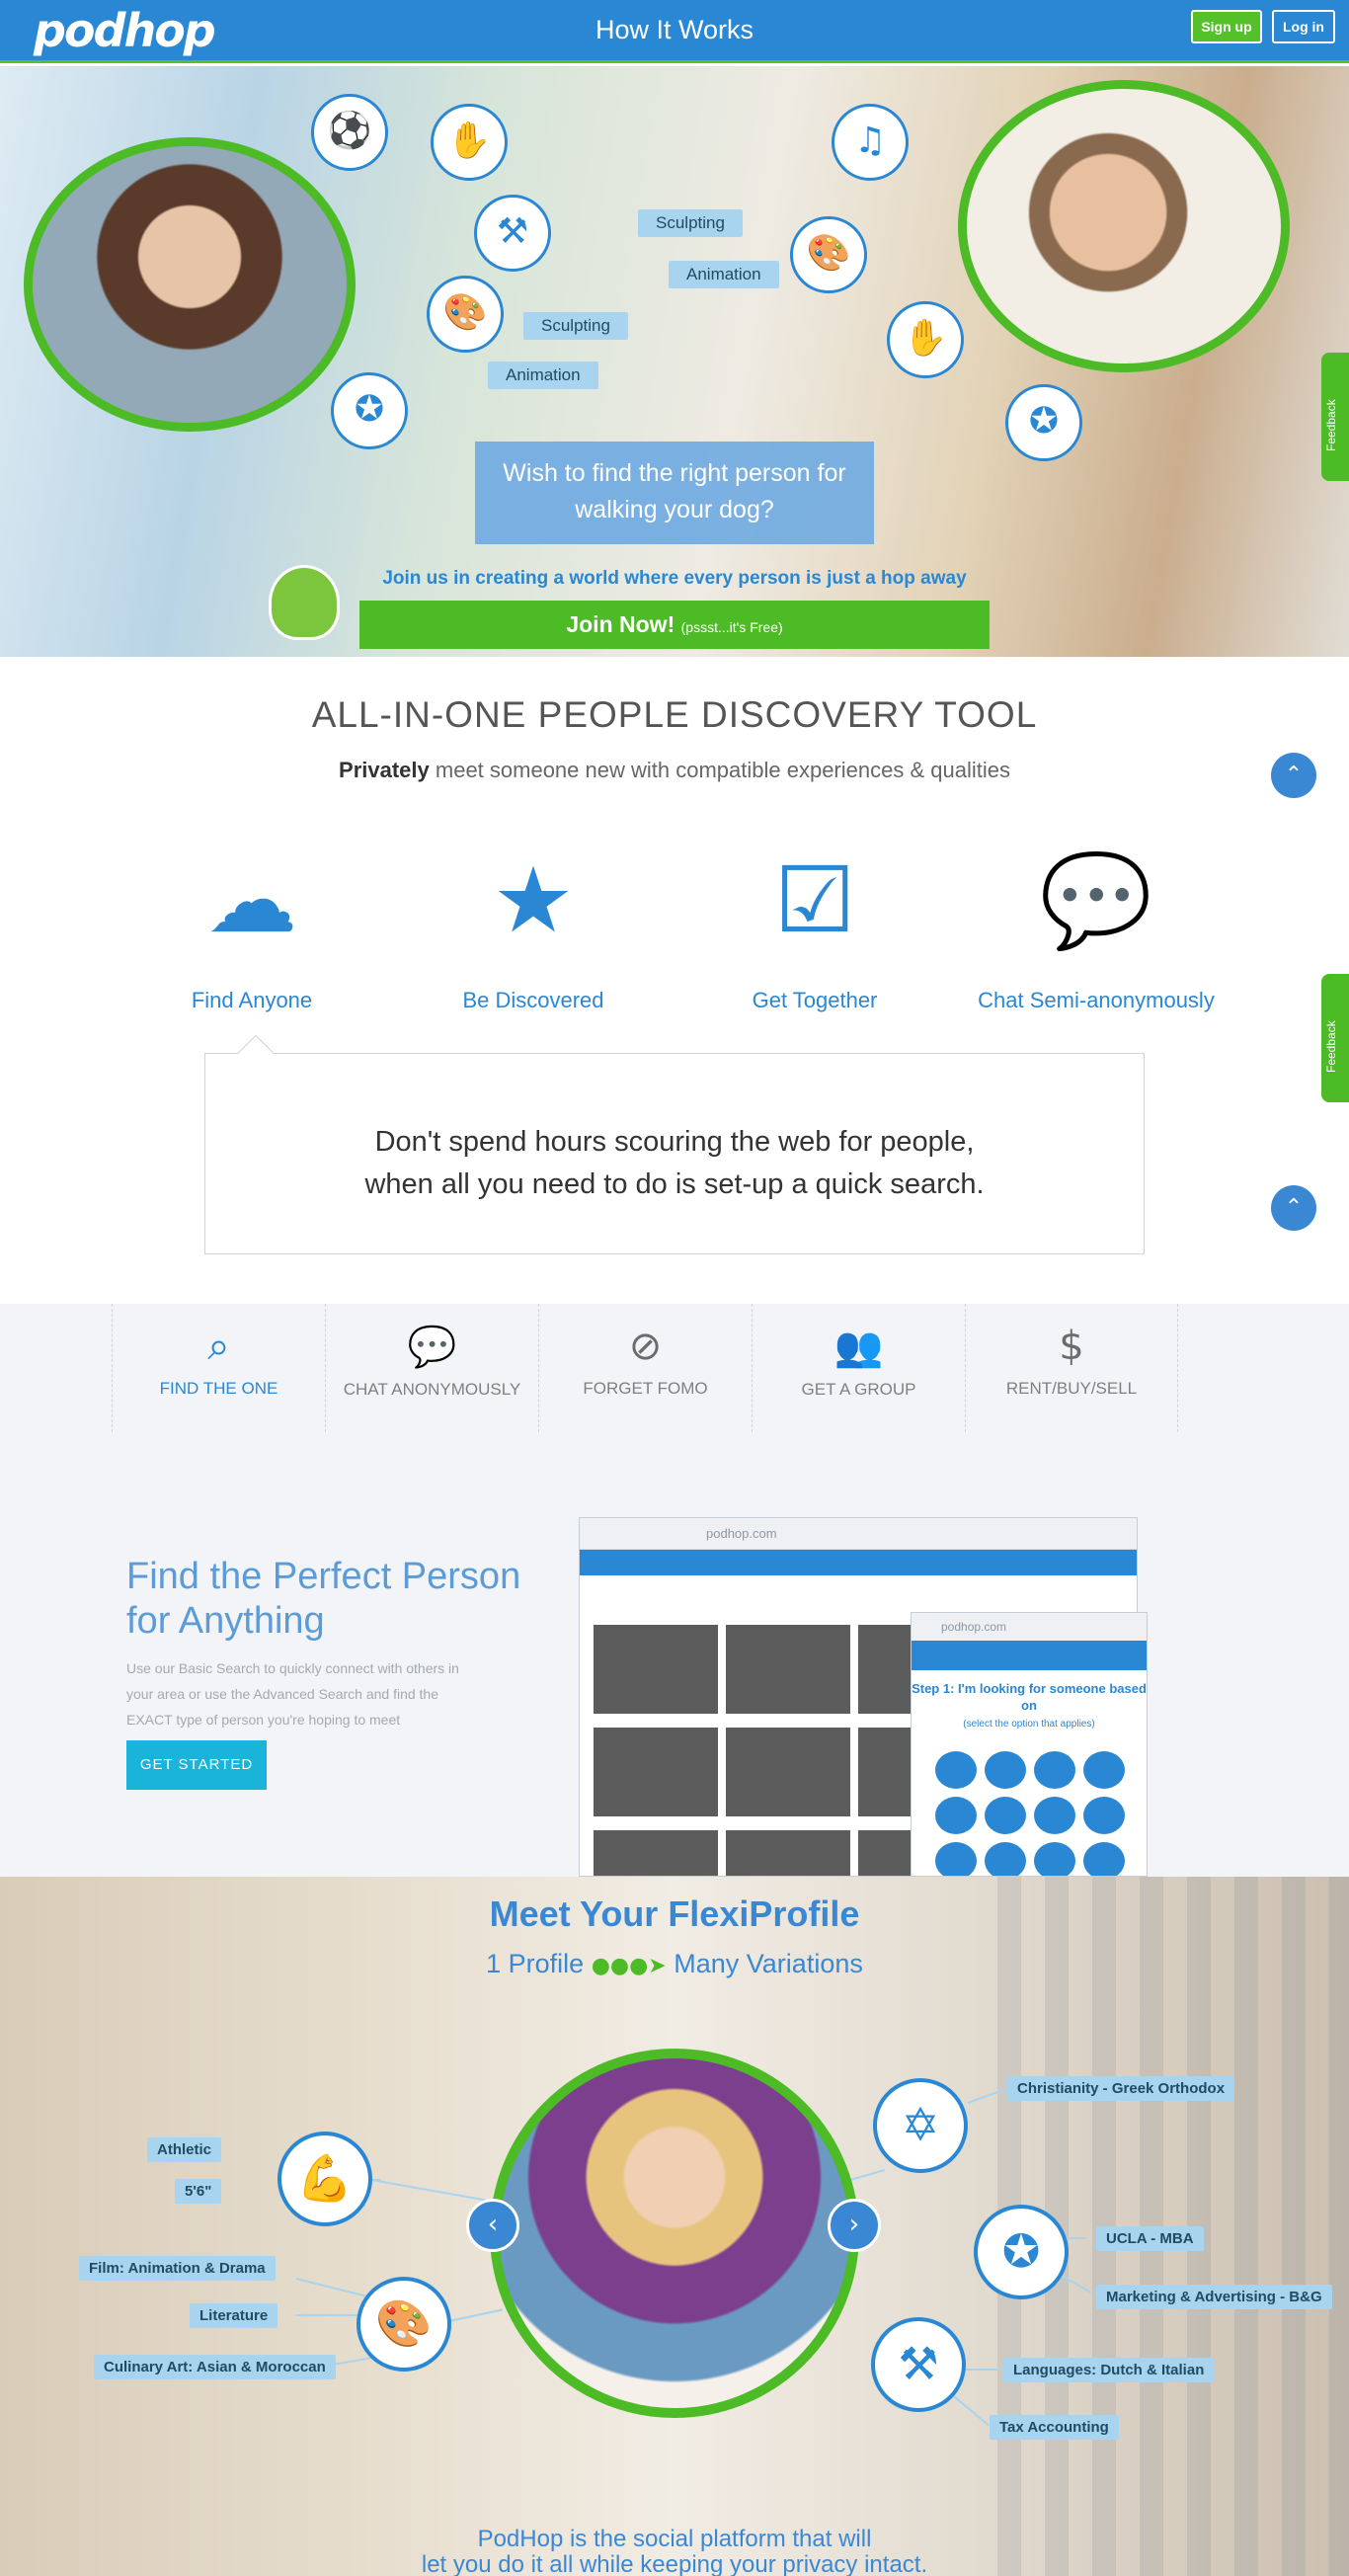 The height and width of the screenshot is (2576, 1349). Describe the element at coordinates (1227, 26) in the screenshot. I see `signup-button: Sign up` at that location.